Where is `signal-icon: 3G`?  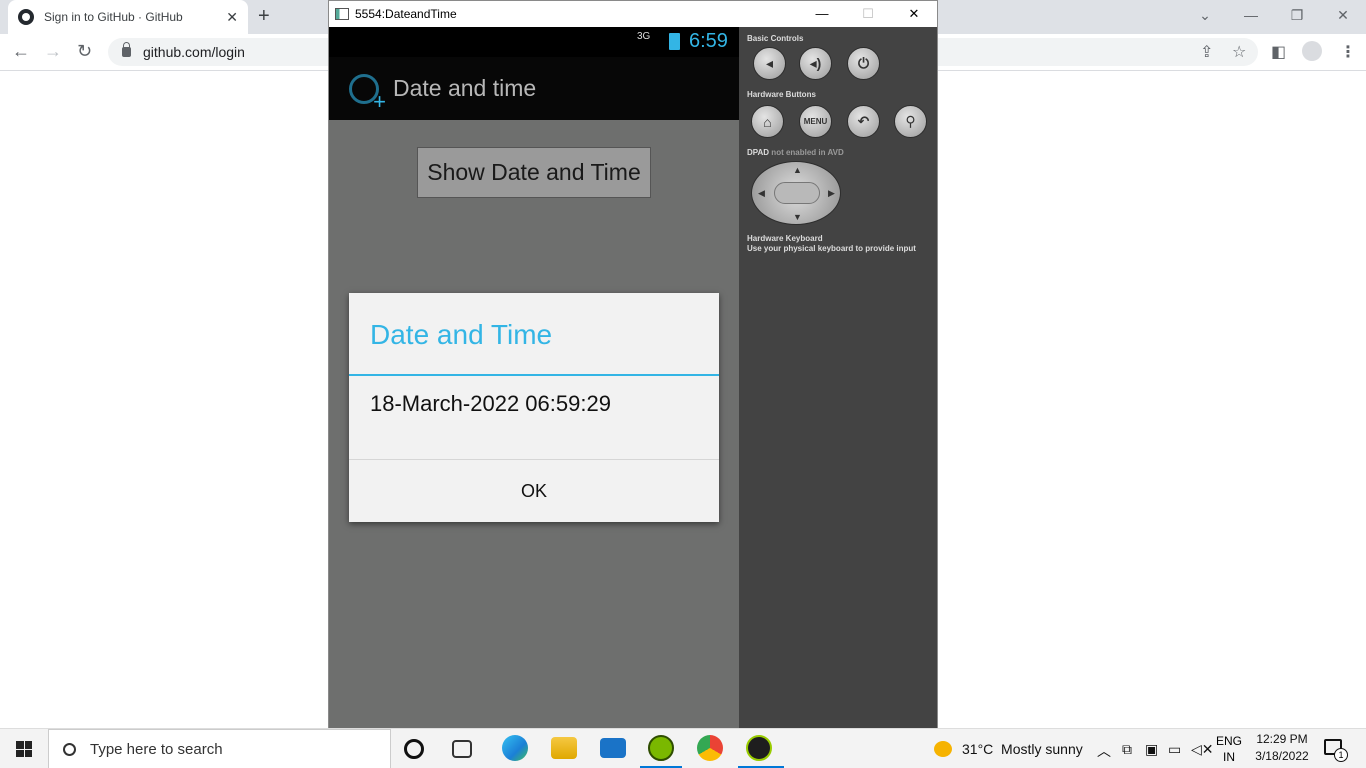 signal-icon: 3G is located at coordinates (644, 36).